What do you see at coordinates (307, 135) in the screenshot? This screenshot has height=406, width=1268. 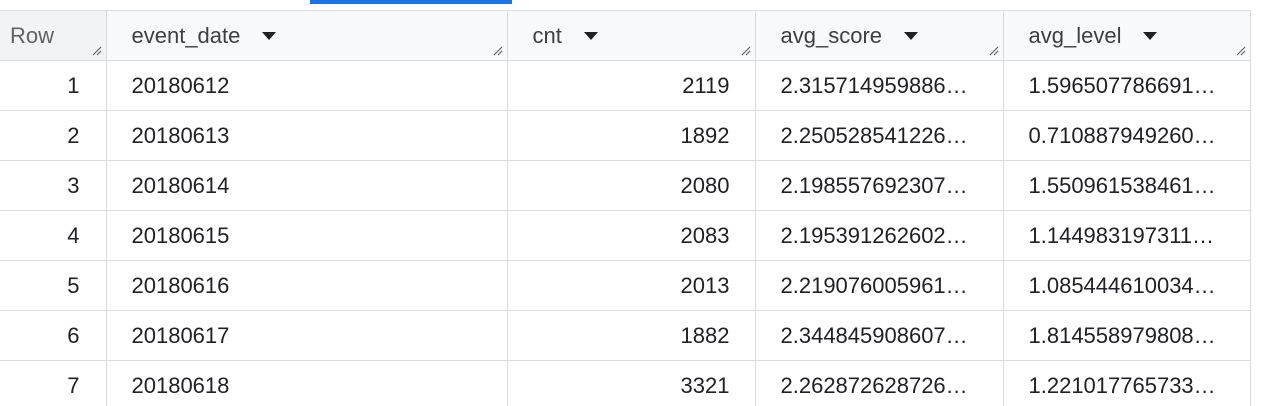 I see `cell-event-date: 20180613` at bounding box center [307, 135].